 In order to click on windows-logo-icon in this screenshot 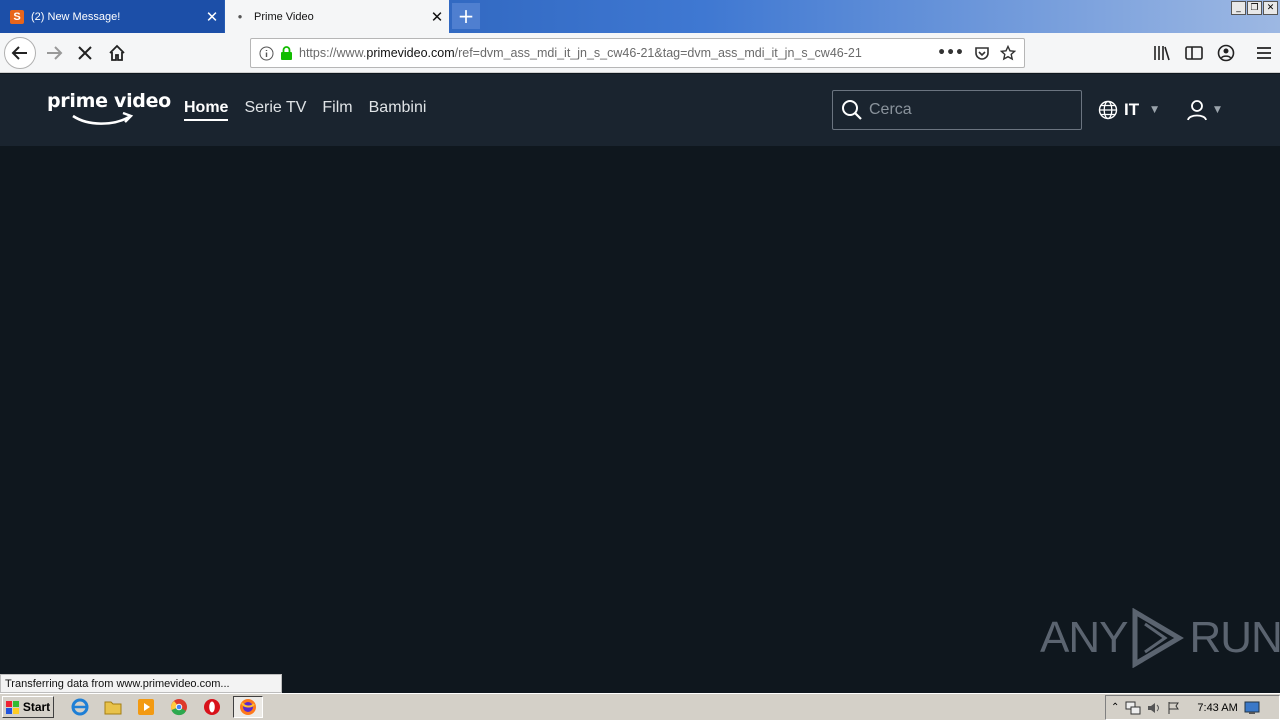, I will do `click(12, 707)`.